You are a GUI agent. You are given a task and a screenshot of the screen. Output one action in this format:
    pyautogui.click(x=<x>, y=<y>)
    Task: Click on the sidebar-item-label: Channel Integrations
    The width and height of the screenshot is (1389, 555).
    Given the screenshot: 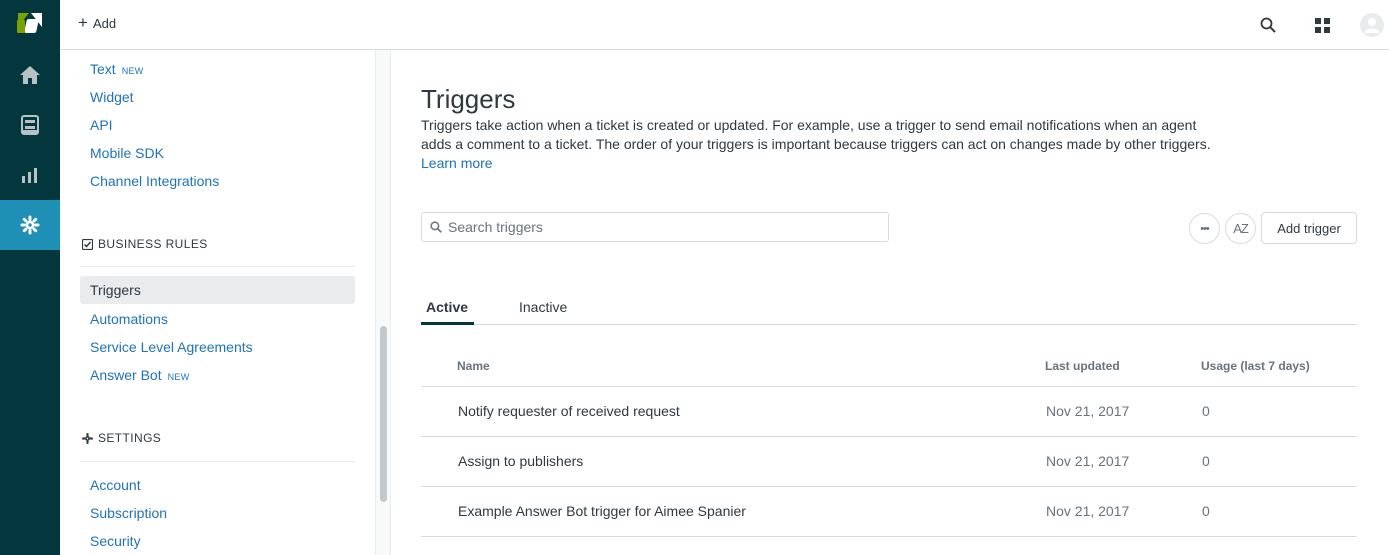 What is the action you would take?
    pyautogui.click(x=155, y=181)
    